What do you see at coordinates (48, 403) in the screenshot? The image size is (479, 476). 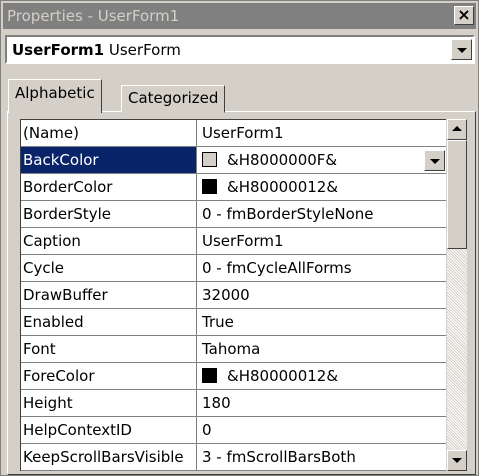 I see `property-name: Height` at bounding box center [48, 403].